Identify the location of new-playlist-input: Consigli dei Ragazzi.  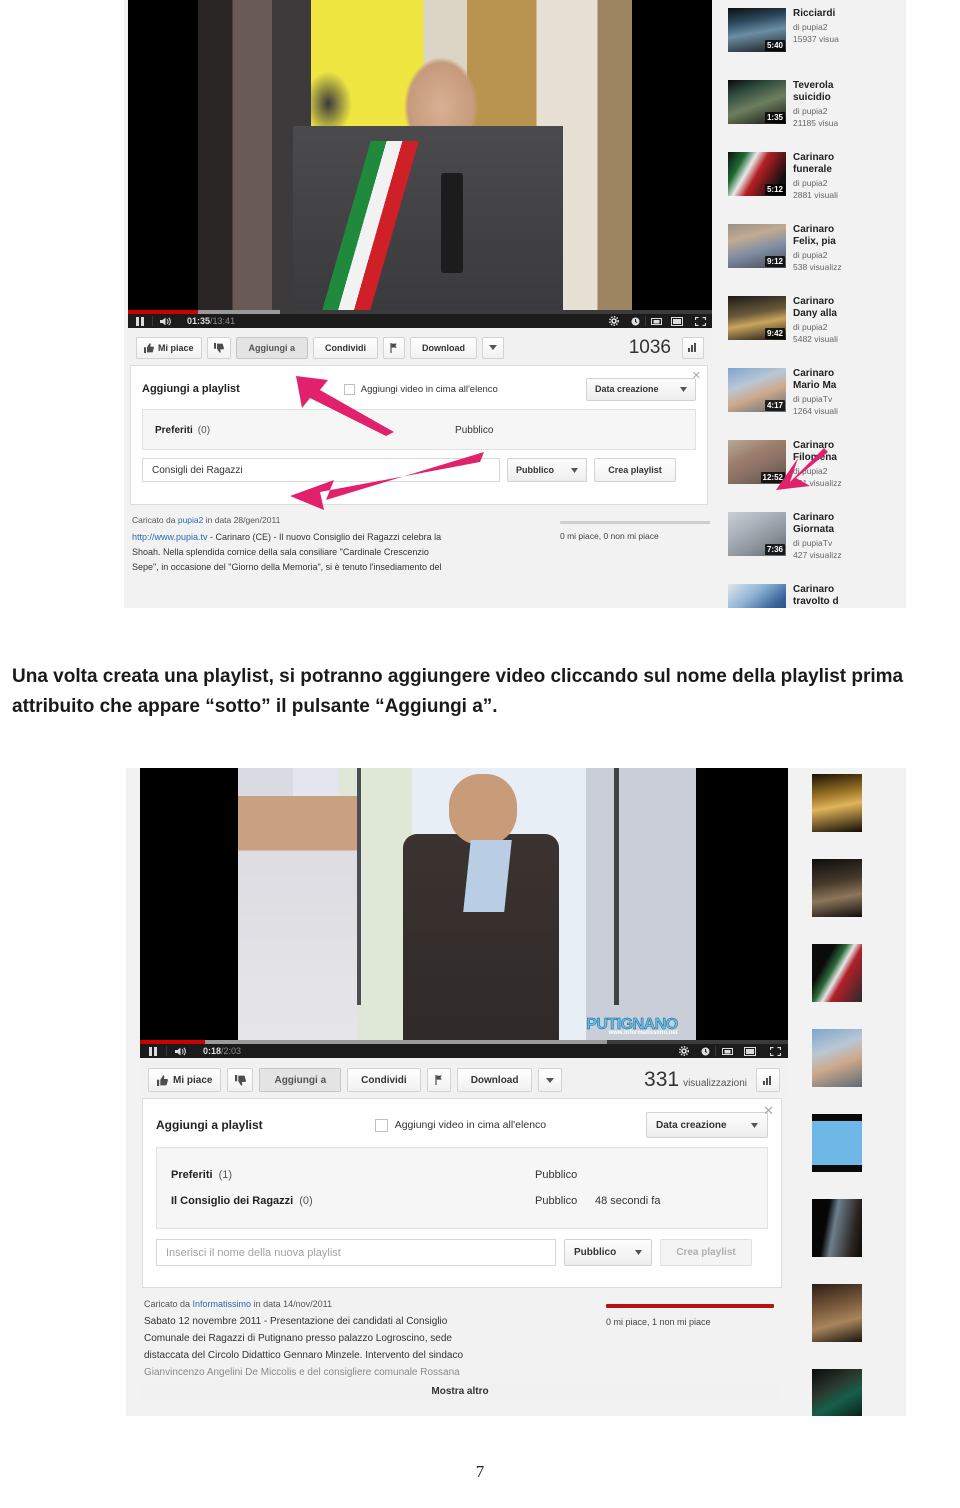
(321, 470).